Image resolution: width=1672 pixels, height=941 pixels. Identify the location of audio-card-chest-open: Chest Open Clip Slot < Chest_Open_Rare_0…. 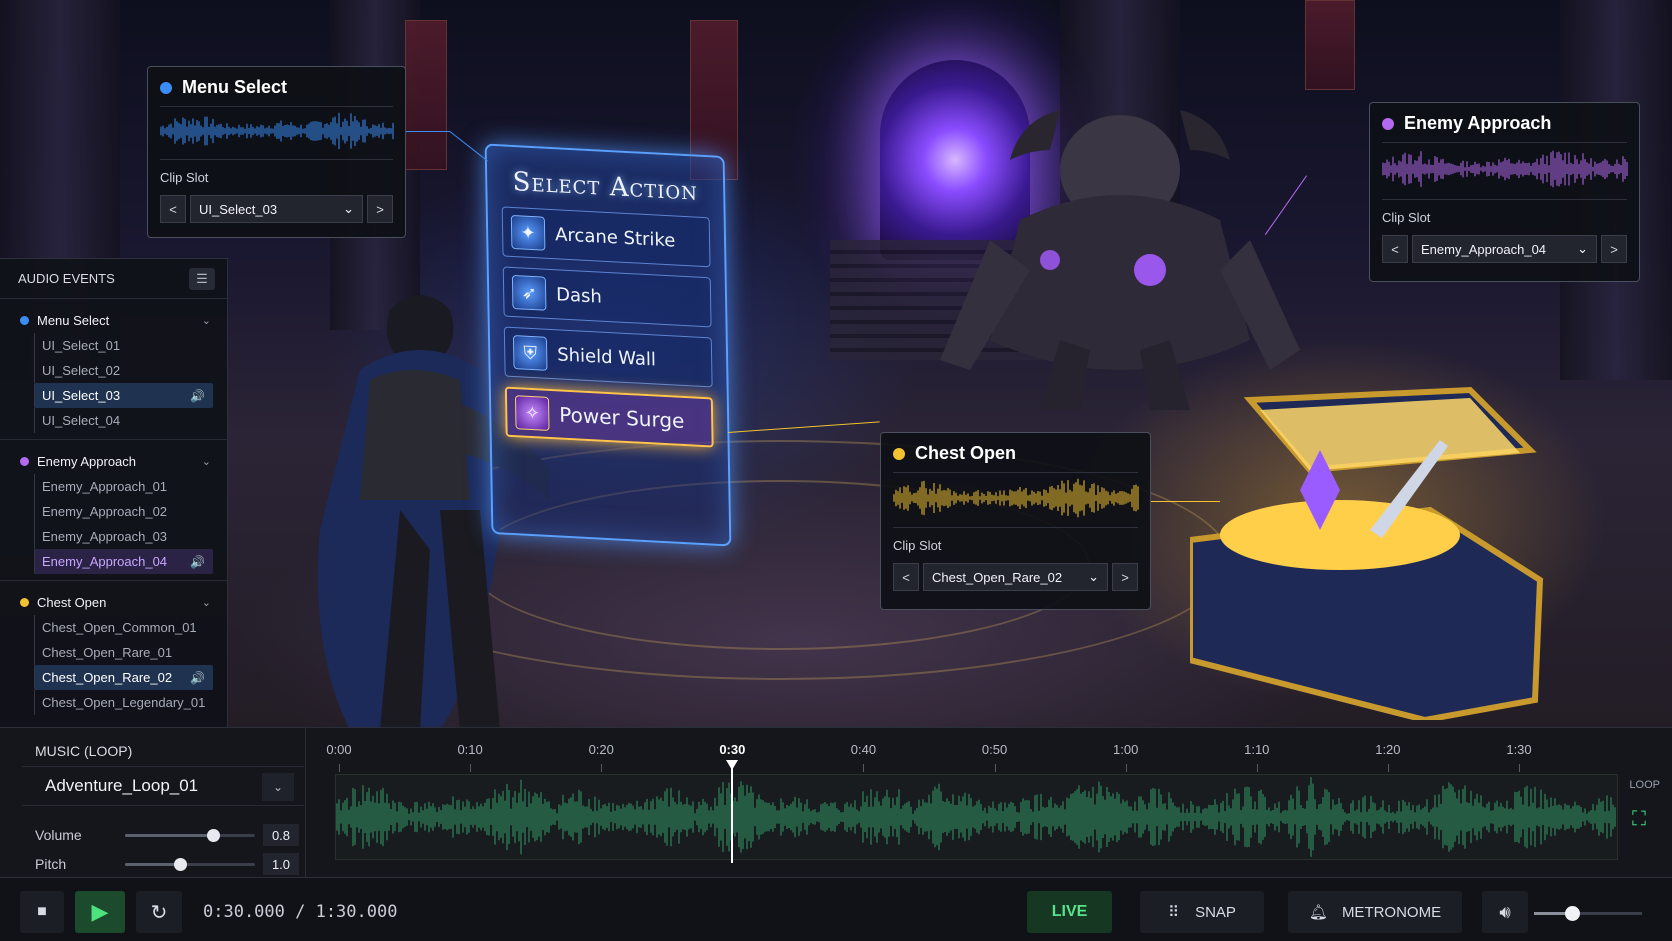
(1015, 521).